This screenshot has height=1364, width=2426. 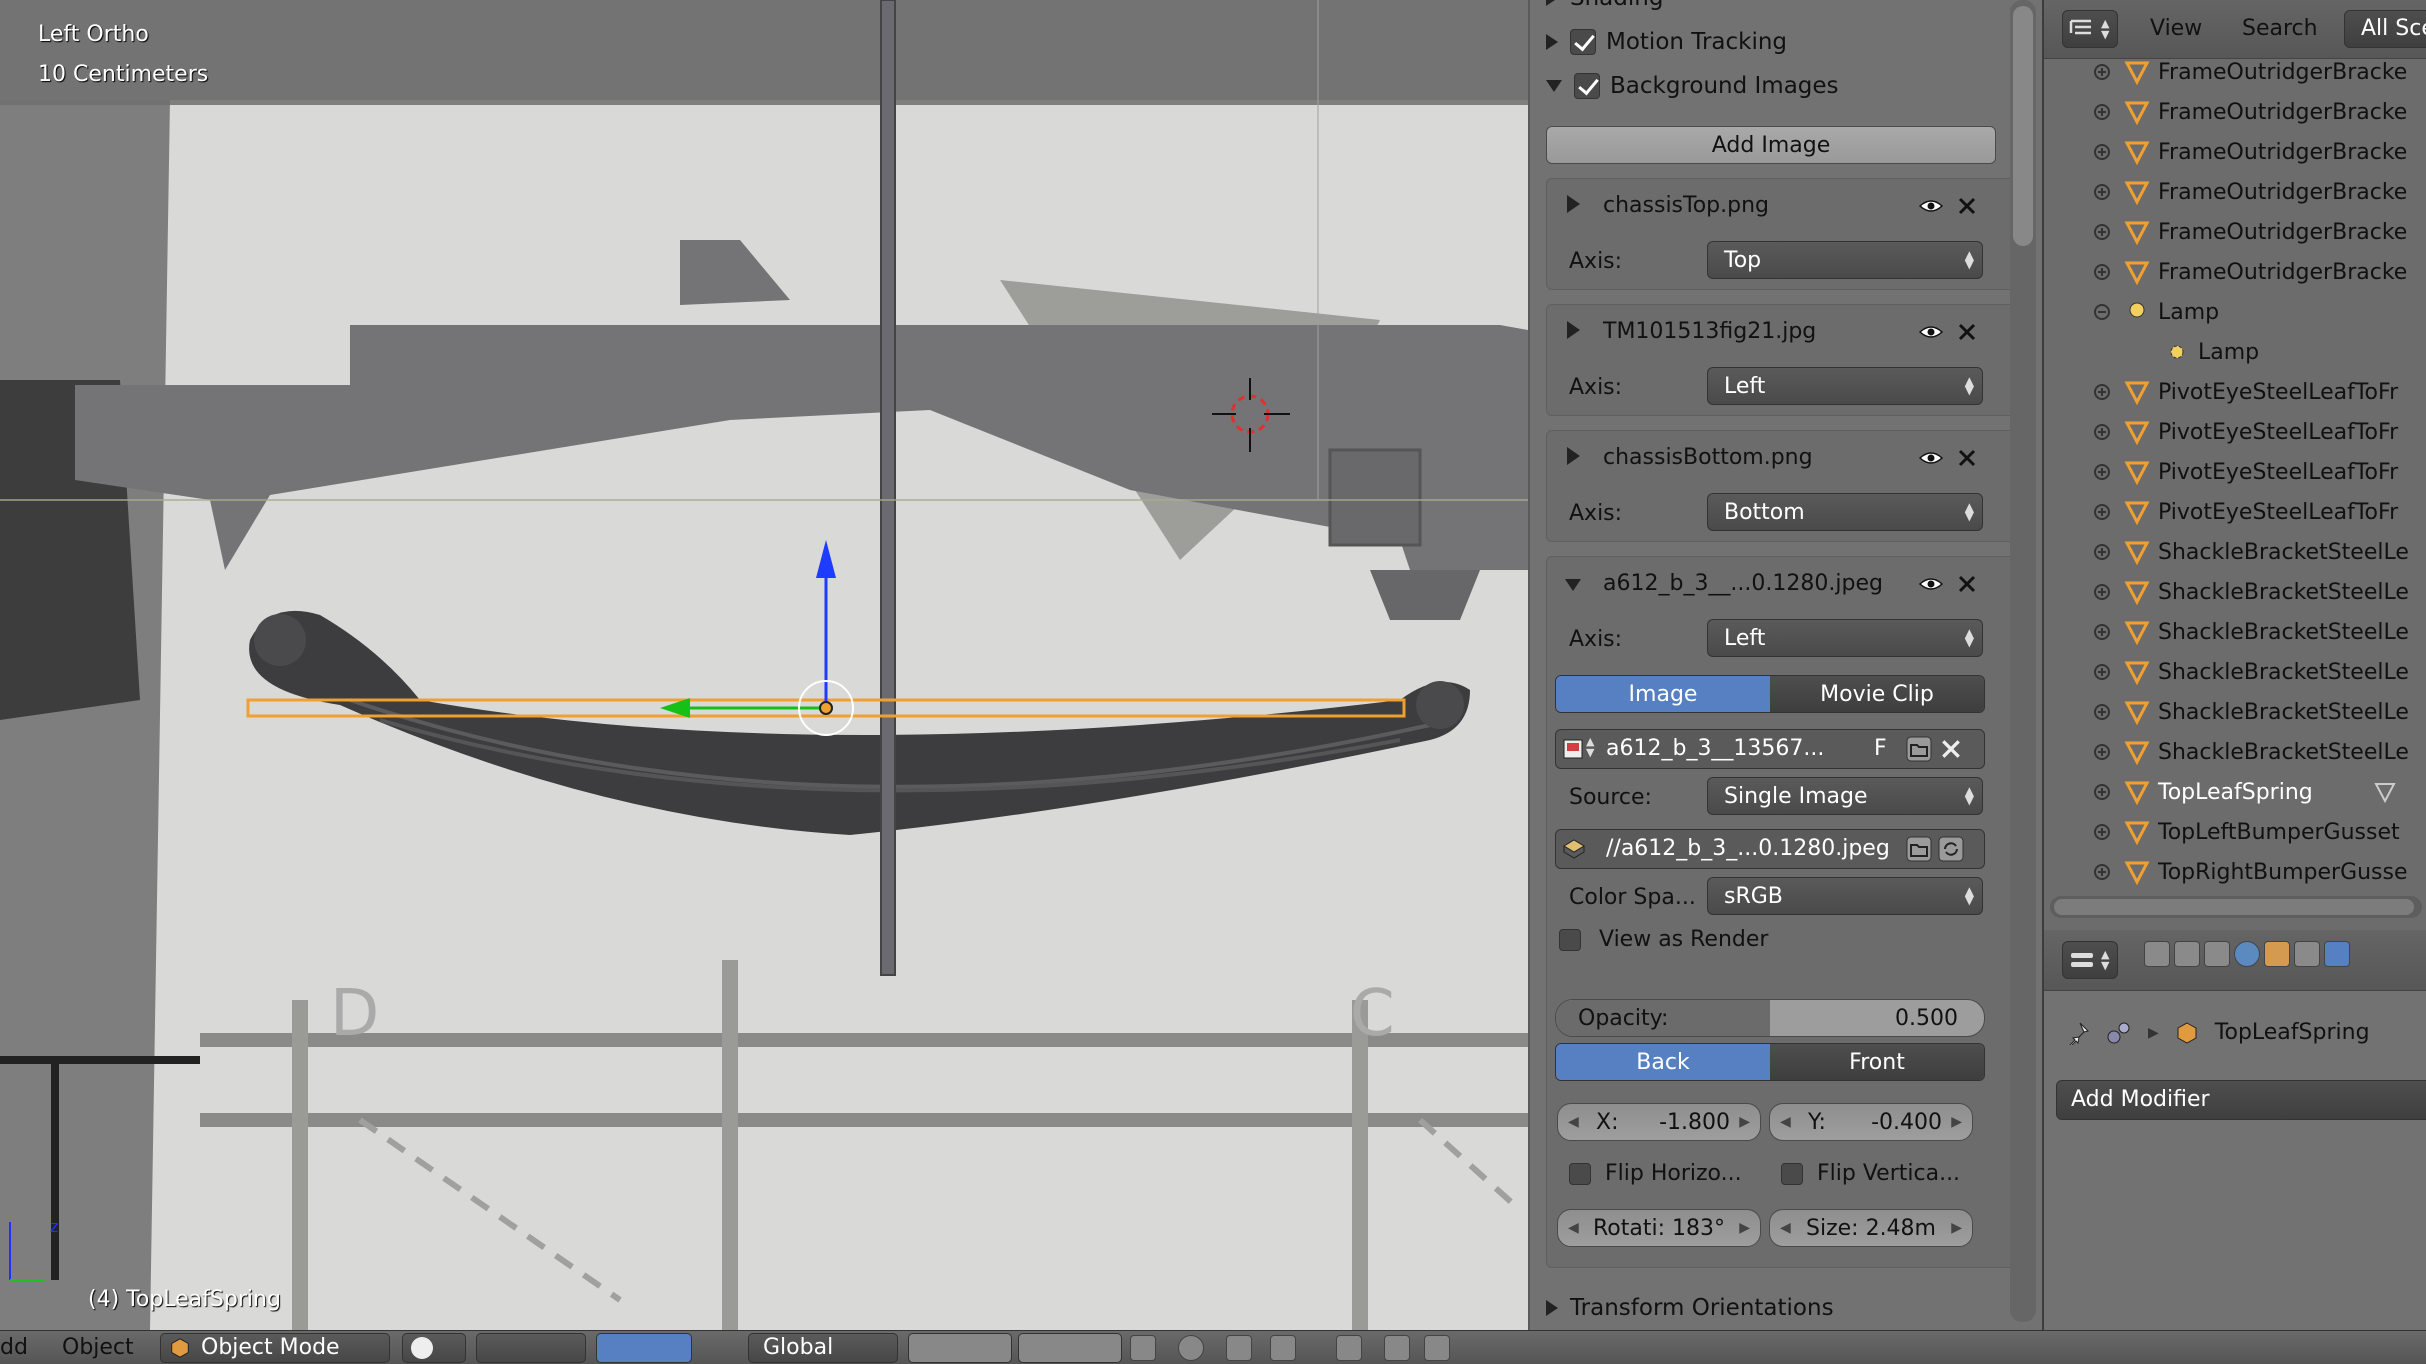 I want to click on tab-movie-clip: Movie Clip, so click(x=1877, y=694).